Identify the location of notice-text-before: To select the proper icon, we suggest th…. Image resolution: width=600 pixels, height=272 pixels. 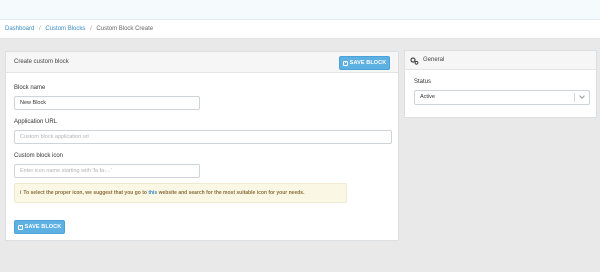
(86, 193).